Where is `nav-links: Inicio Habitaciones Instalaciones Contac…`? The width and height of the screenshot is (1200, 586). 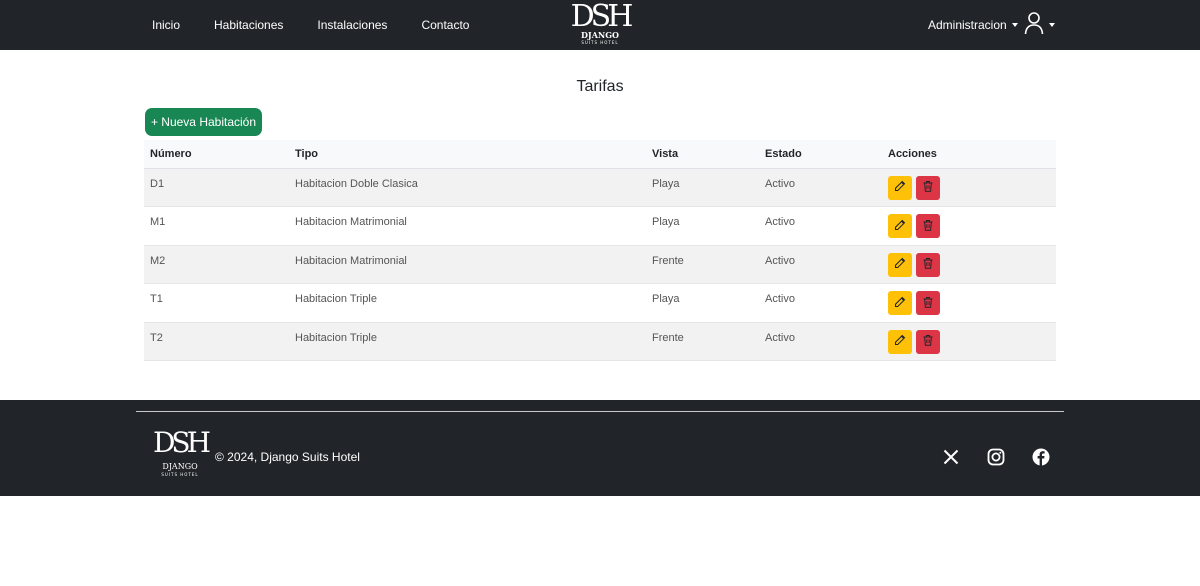
nav-links: Inicio Habitaciones Instalaciones Contac… is located at coordinates (327, 25).